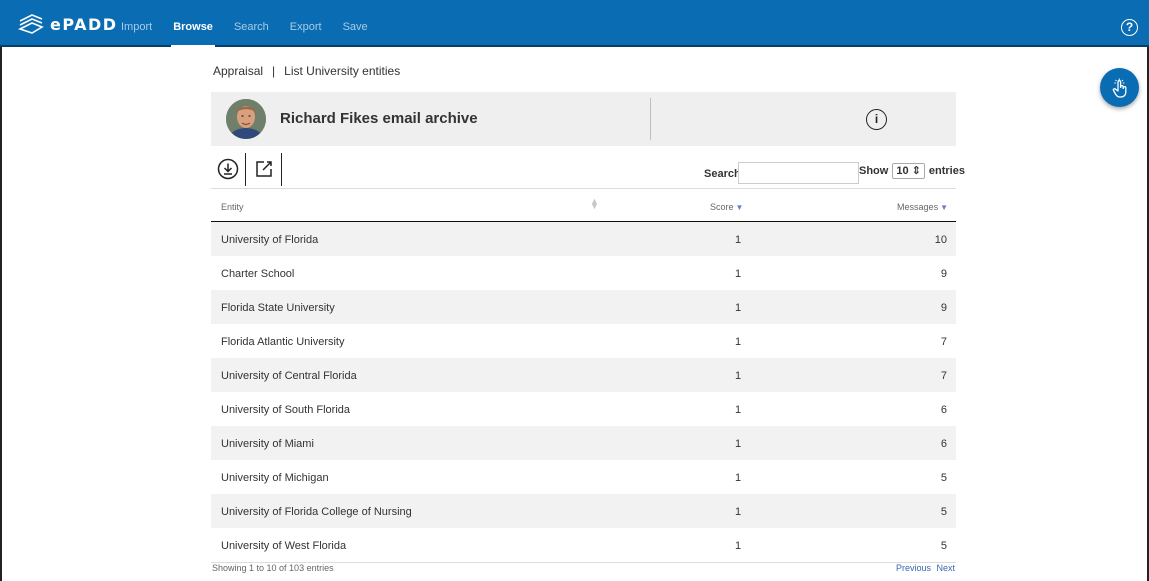  Describe the element at coordinates (257, 274) in the screenshot. I see `entity-cell: Charter School` at that location.